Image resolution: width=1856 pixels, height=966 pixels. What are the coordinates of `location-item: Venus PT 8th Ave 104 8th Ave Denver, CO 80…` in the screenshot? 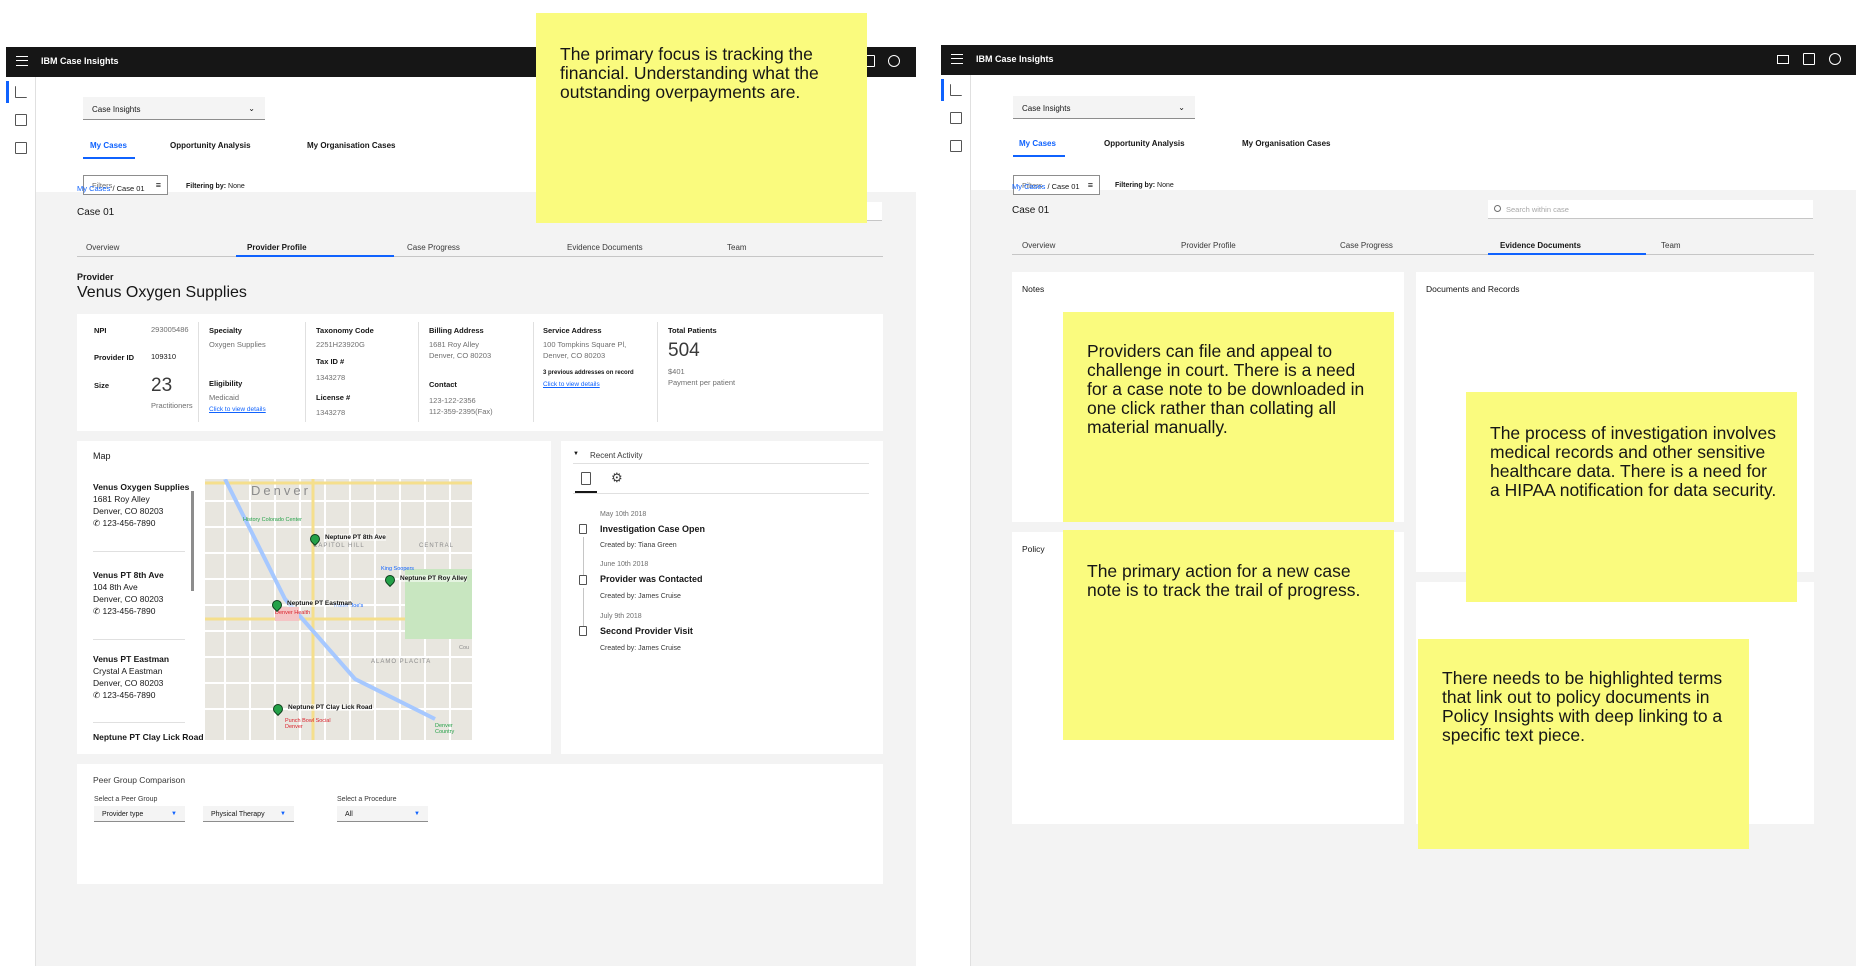 It's located at (128, 593).